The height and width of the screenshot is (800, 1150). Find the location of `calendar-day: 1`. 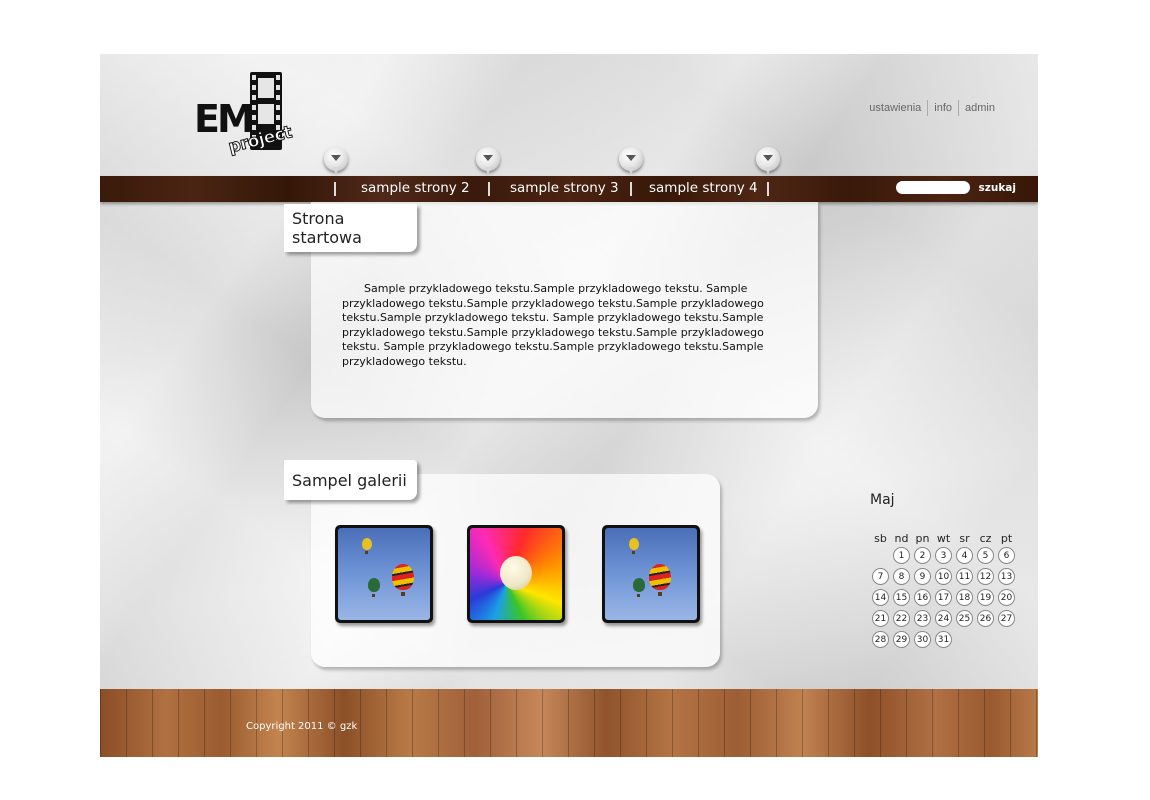

calendar-day: 1 is located at coordinates (901, 555).